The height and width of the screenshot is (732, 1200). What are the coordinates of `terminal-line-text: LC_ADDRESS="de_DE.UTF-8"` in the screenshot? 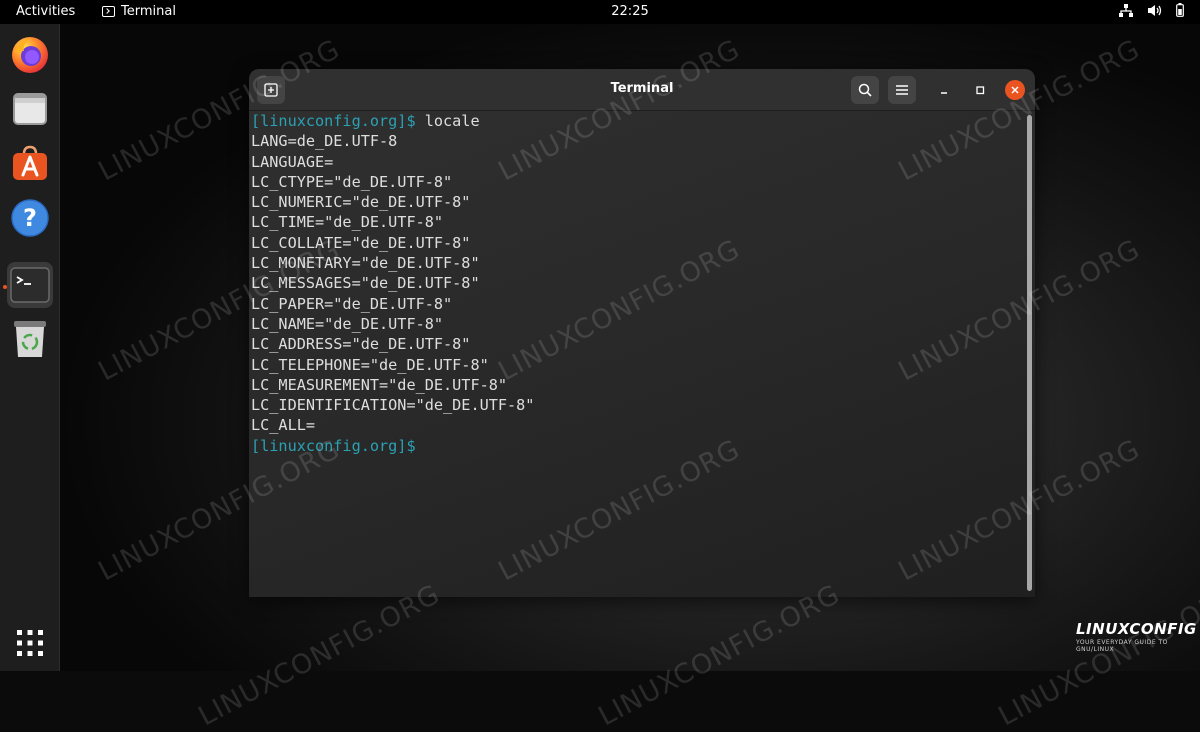 It's located at (361, 344).